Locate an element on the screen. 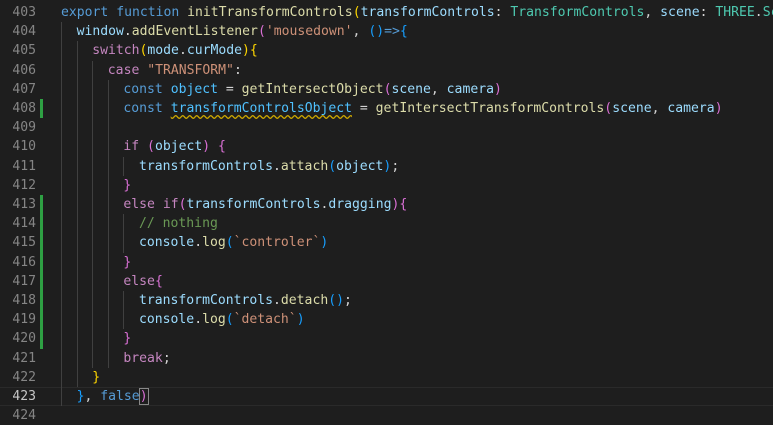 The width and height of the screenshot is (773, 425). line-number: 415 is located at coordinates (18, 242).